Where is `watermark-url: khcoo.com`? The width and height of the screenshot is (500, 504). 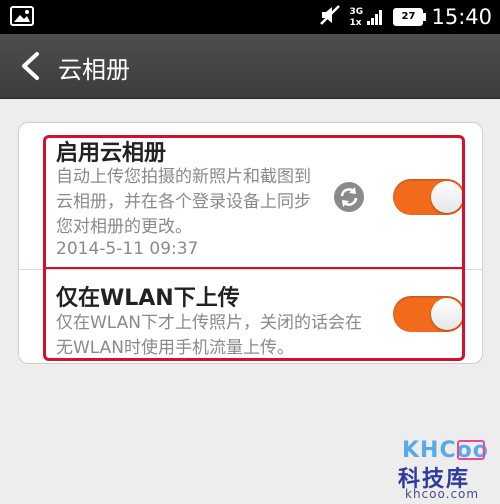
watermark-url: khcoo.com is located at coordinates (442, 494).